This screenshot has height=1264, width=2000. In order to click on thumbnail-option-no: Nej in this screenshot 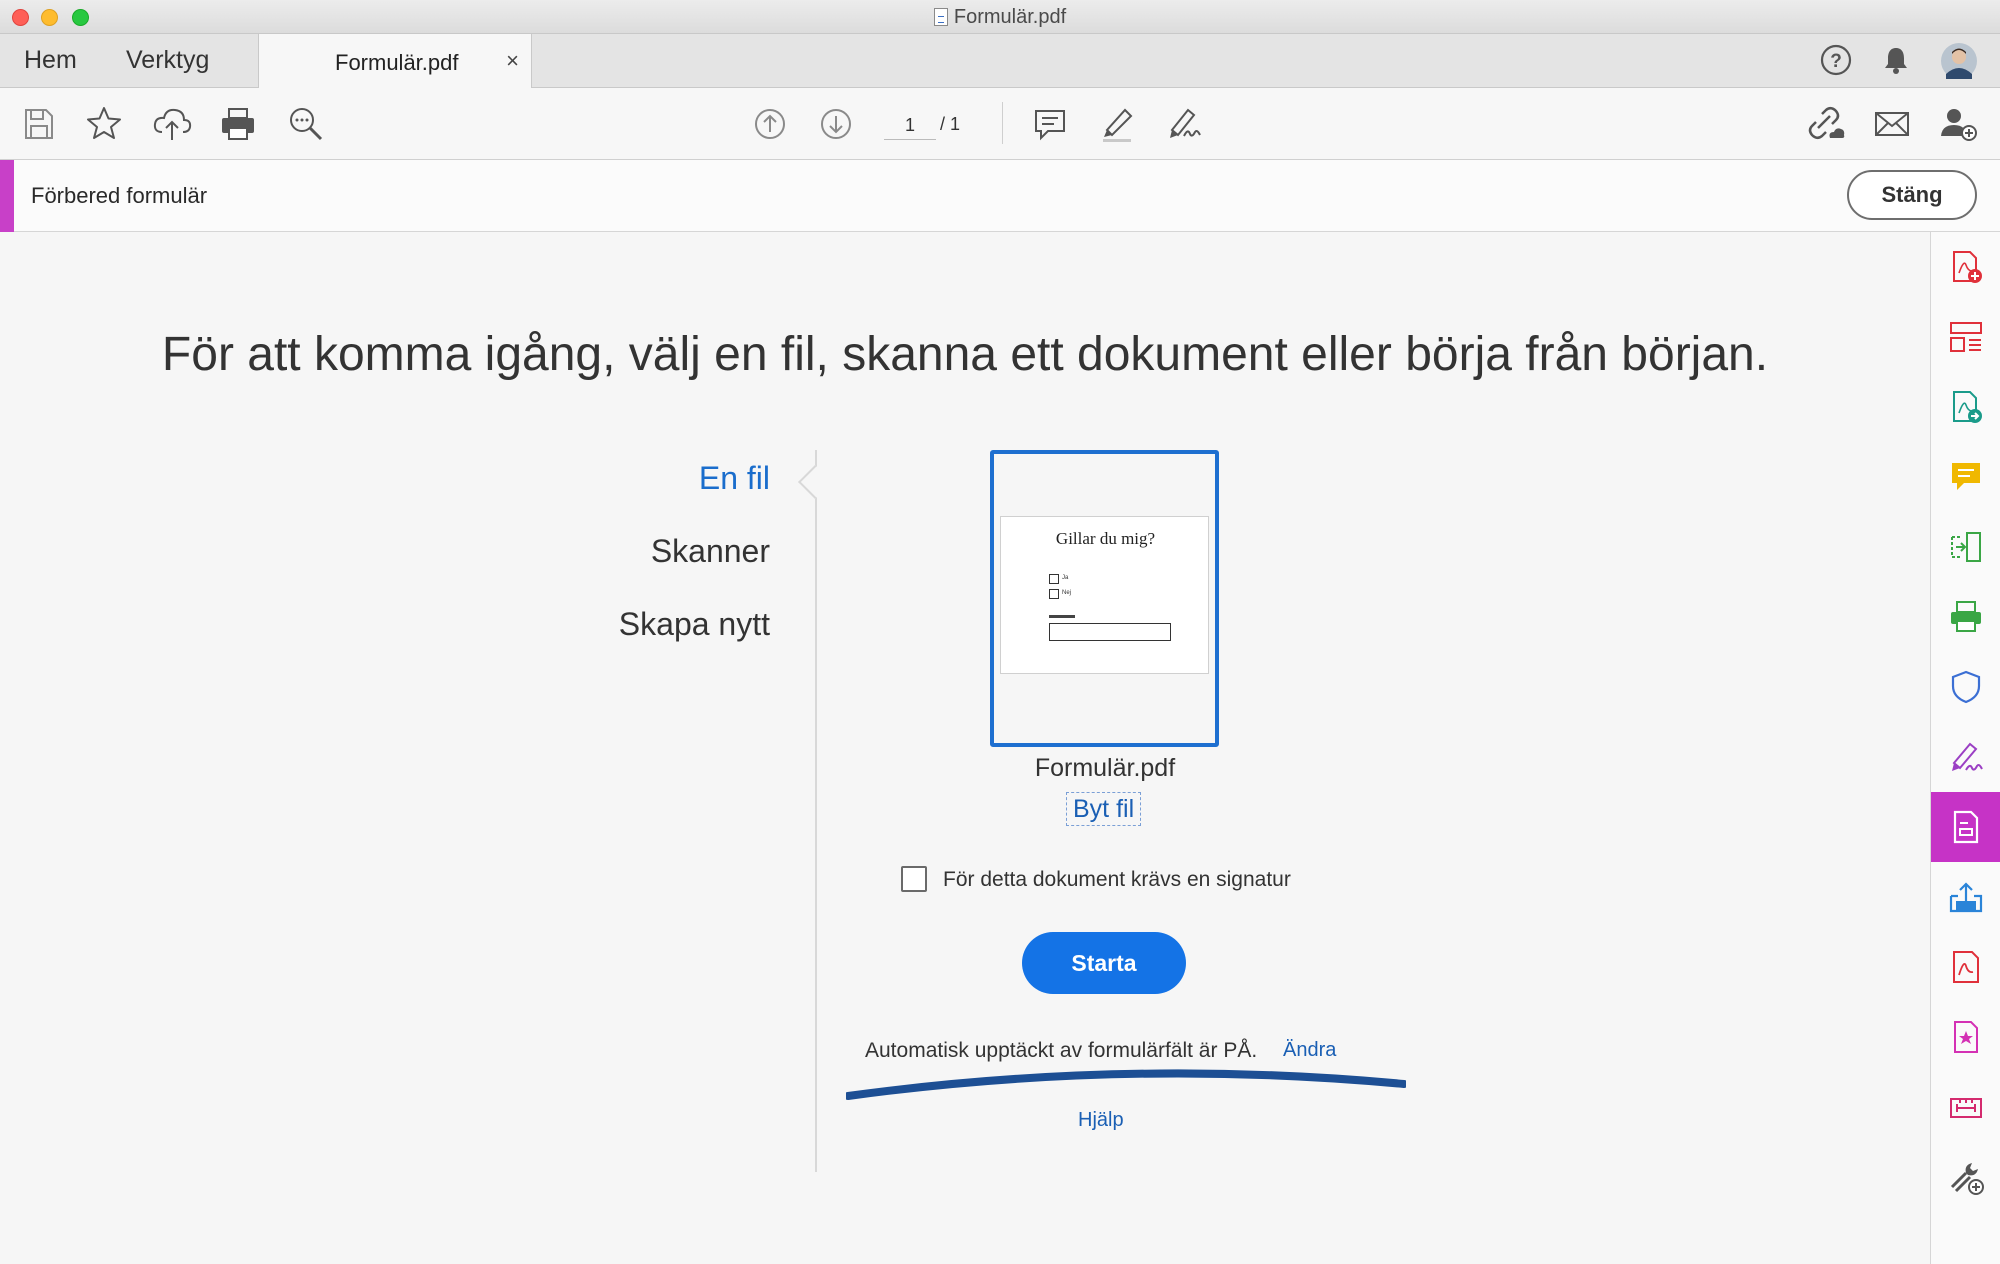, I will do `click(1067, 593)`.